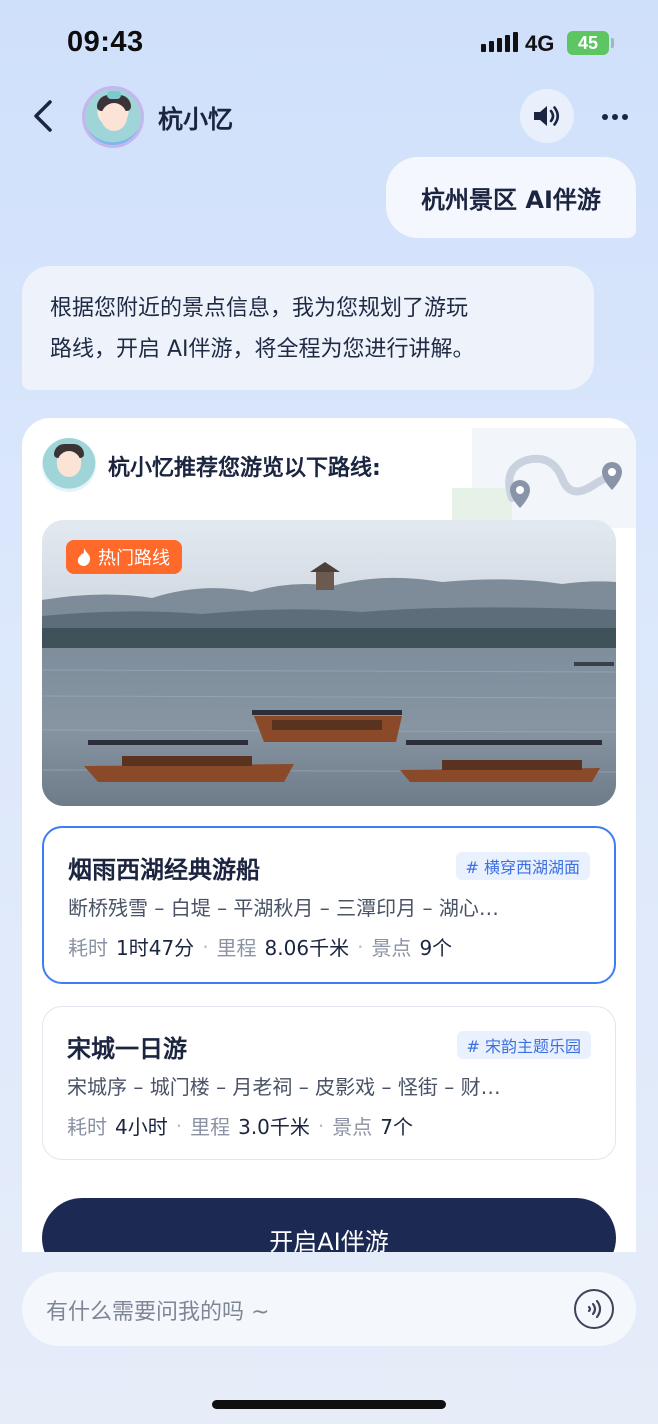 The width and height of the screenshot is (658, 1424). What do you see at coordinates (327, 726) in the screenshot?
I see `boat` at bounding box center [327, 726].